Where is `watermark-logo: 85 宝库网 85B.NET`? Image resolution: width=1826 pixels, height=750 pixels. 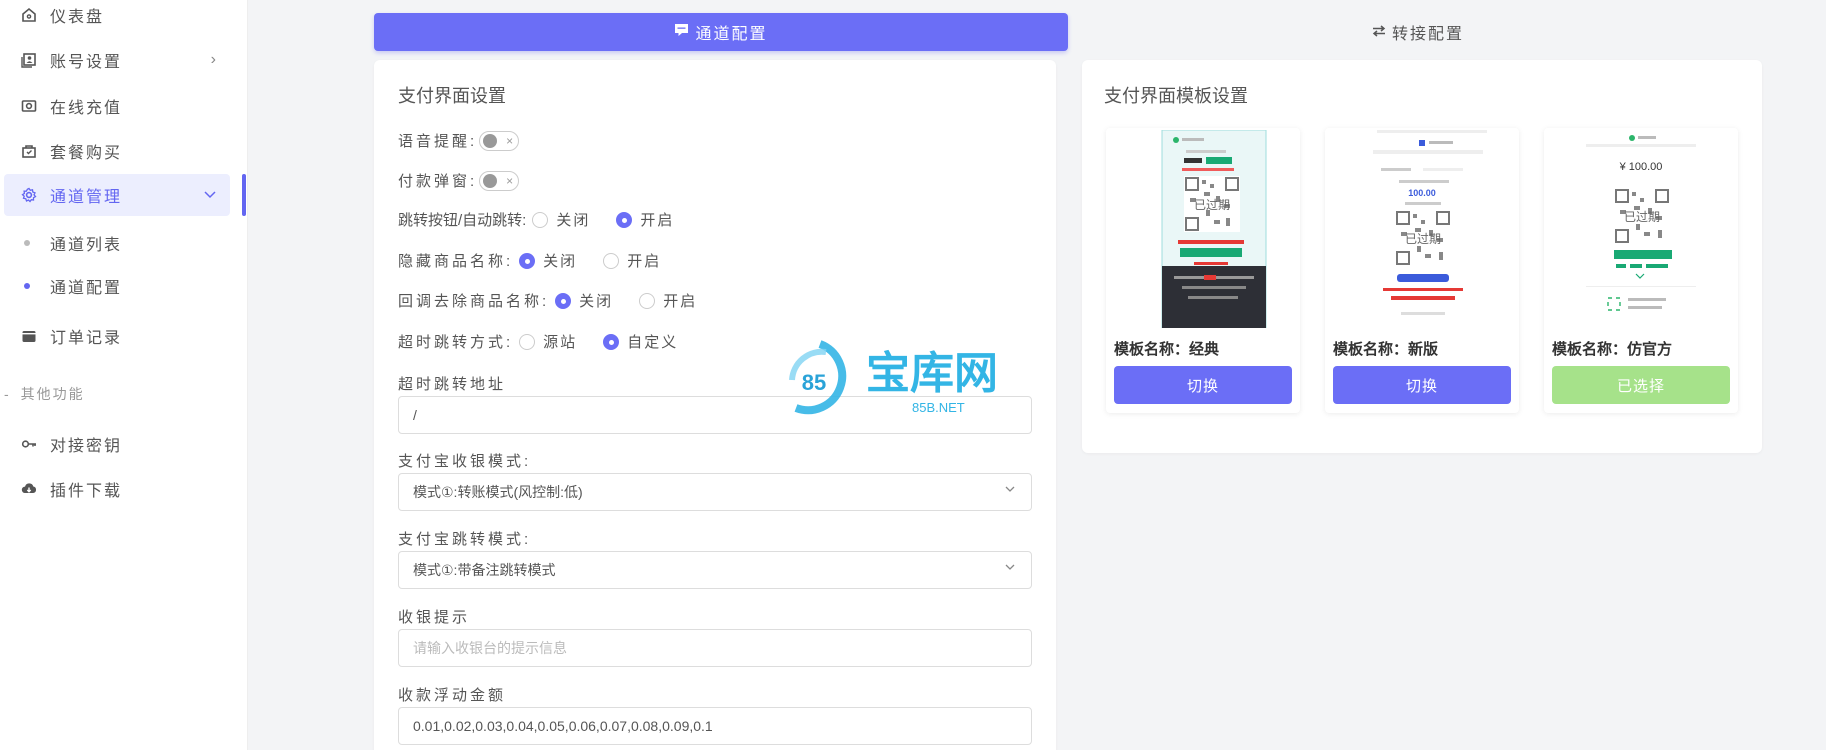
watermark-logo: 85 宝库网 85B.NET is located at coordinates (904, 383).